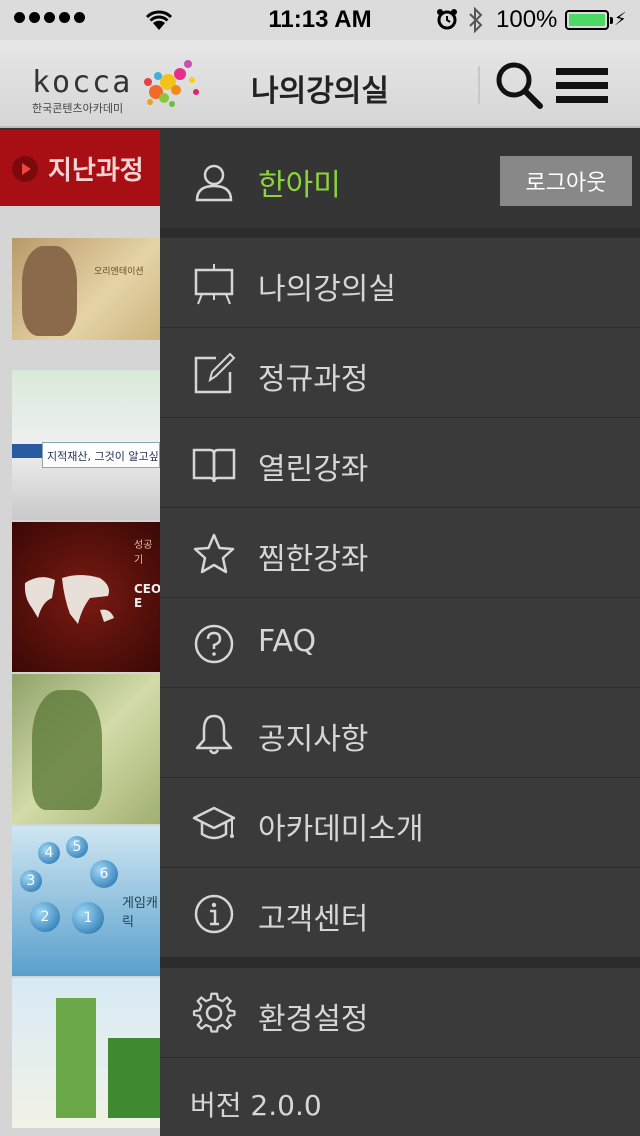 Image resolution: width=640 pixels, height=1136 pixels. I want to click on menu-item-settings: 환경설정, so click(400, 1013).